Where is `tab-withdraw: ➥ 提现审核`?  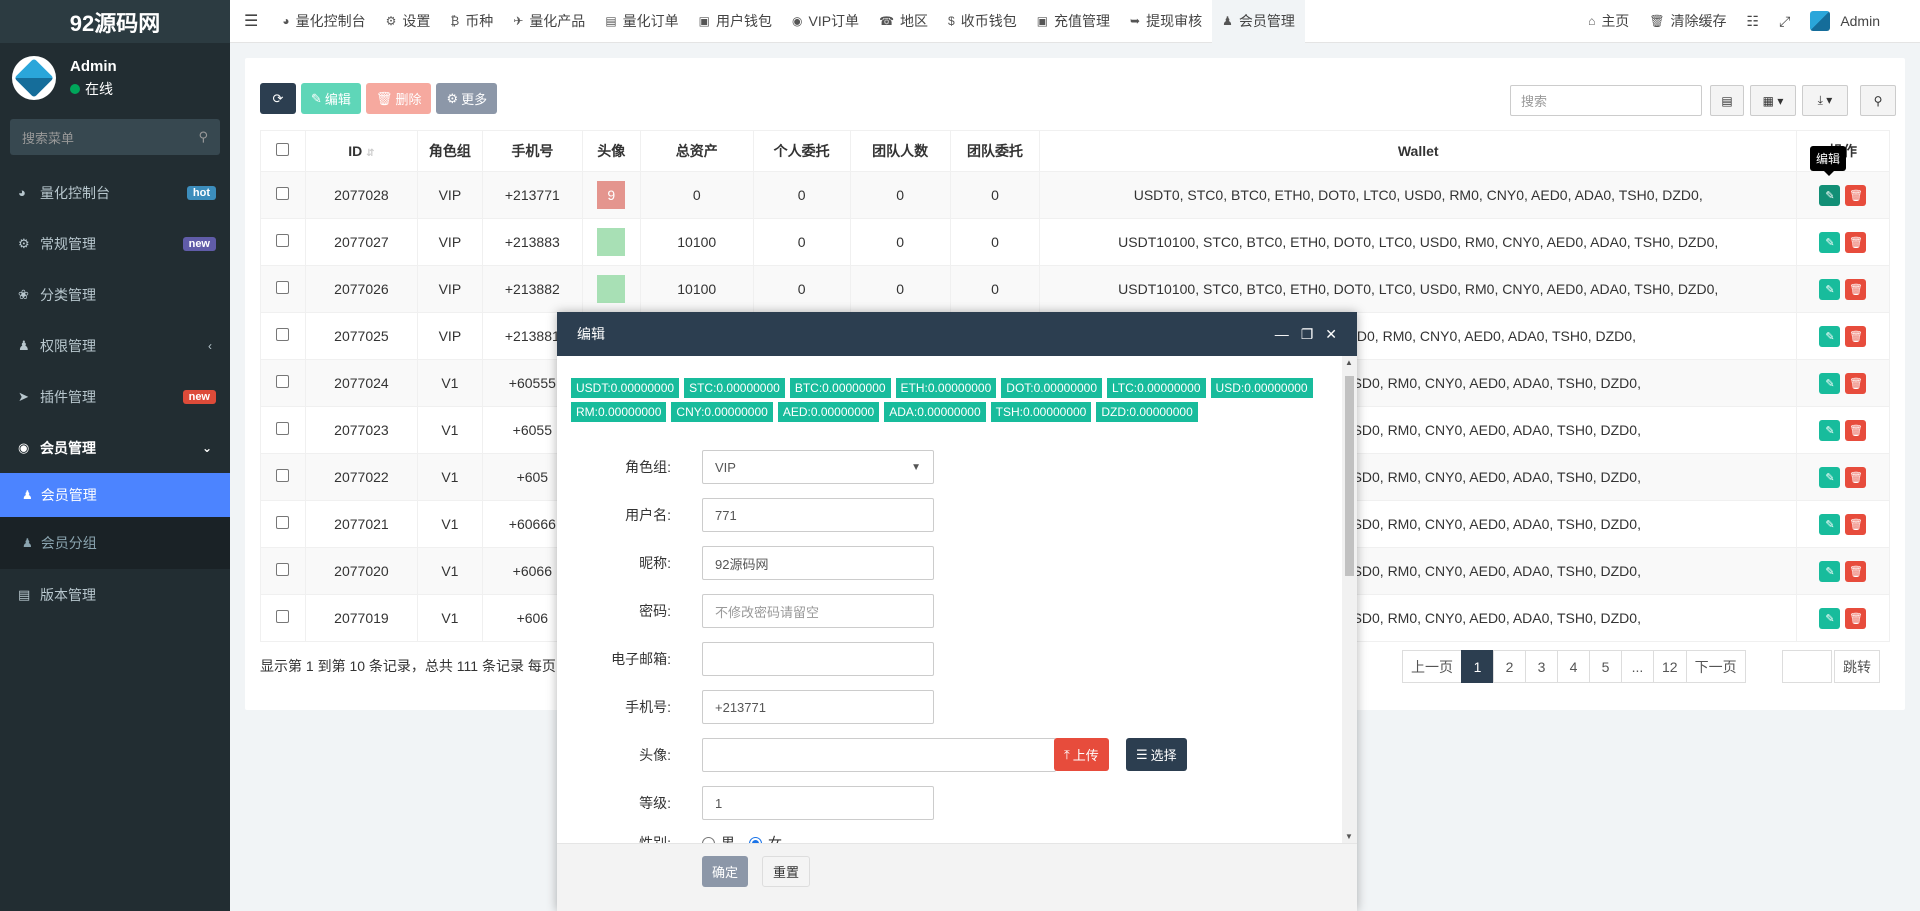
tab-withdraw: ➥ 提现审核 is located at coordinates (1166, 21).